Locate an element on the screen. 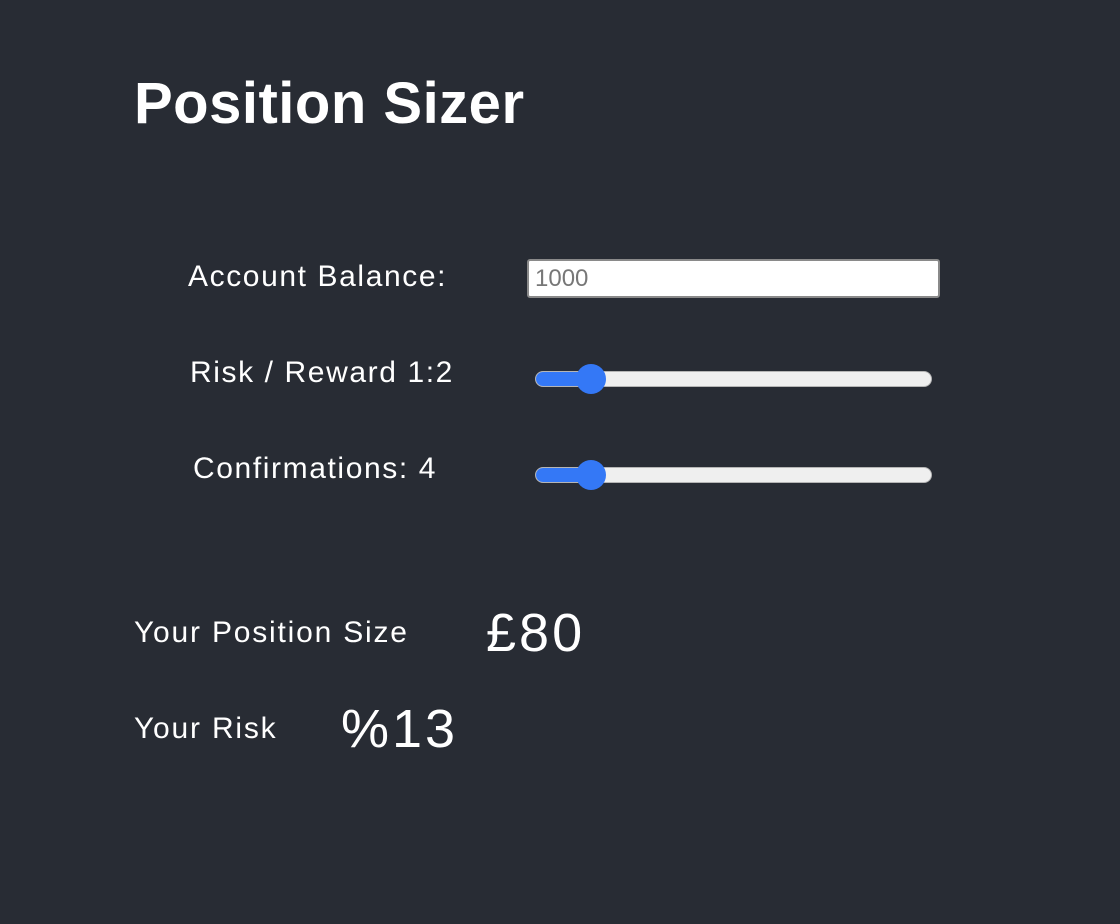 Image resolution: width=1120 pixels, height=924 pixels. position-size-value: £80 is located at coordinates (536, 633).